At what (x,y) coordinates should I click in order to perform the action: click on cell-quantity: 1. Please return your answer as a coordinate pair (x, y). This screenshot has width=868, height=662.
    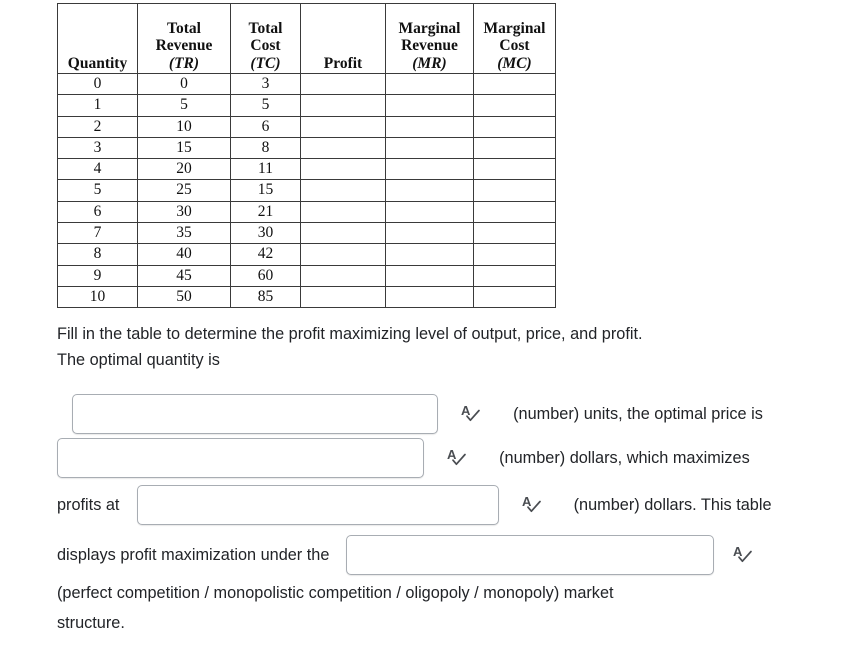
    Looking at the image, I should click on (97, 105).